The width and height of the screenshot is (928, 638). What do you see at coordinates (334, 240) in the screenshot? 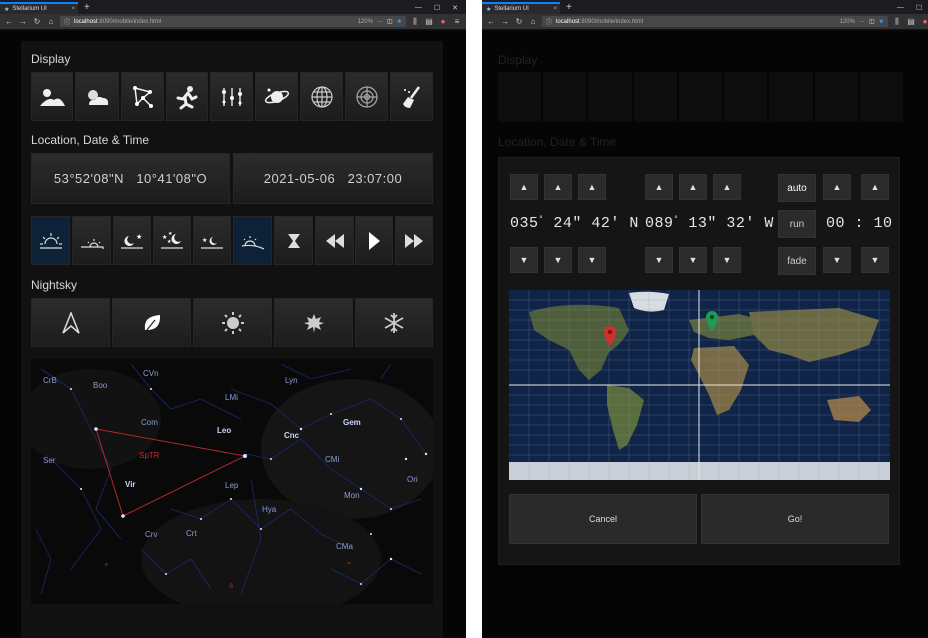
I see `rewind-button` at bounding box center [334, 240].